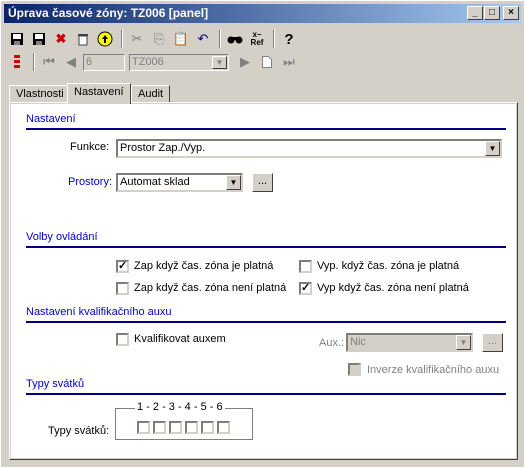 The height and width of the screenshot is (468, 525). I want to click on tab-audit: Audit, so click(151, 94).